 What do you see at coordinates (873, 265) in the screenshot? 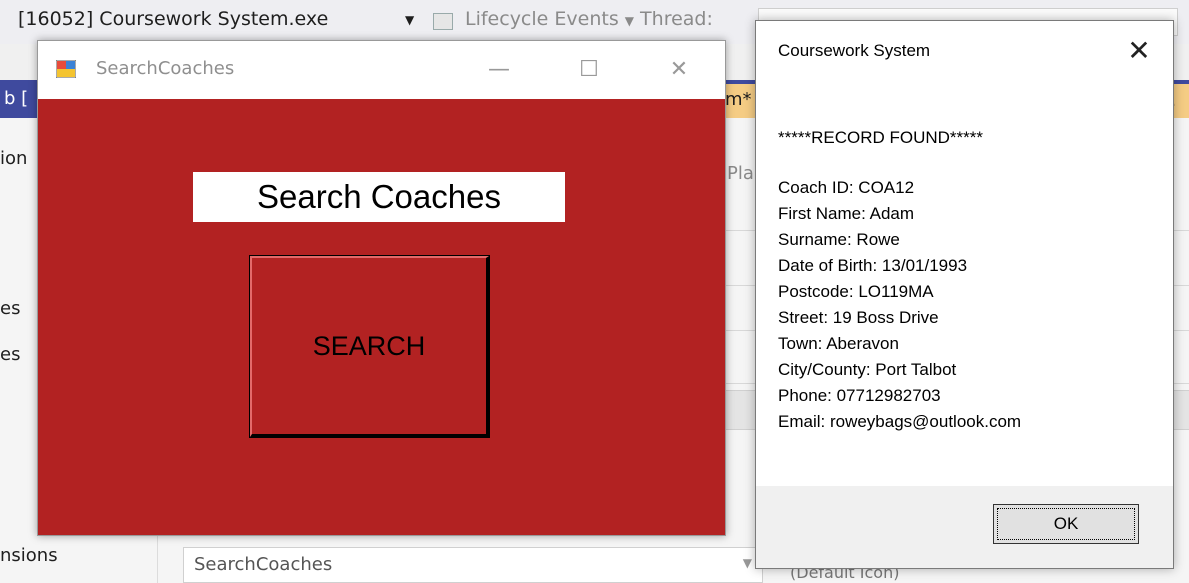
I see `record-line: Date of Birth: 13/01/1993` at bounding box center [873, 265].